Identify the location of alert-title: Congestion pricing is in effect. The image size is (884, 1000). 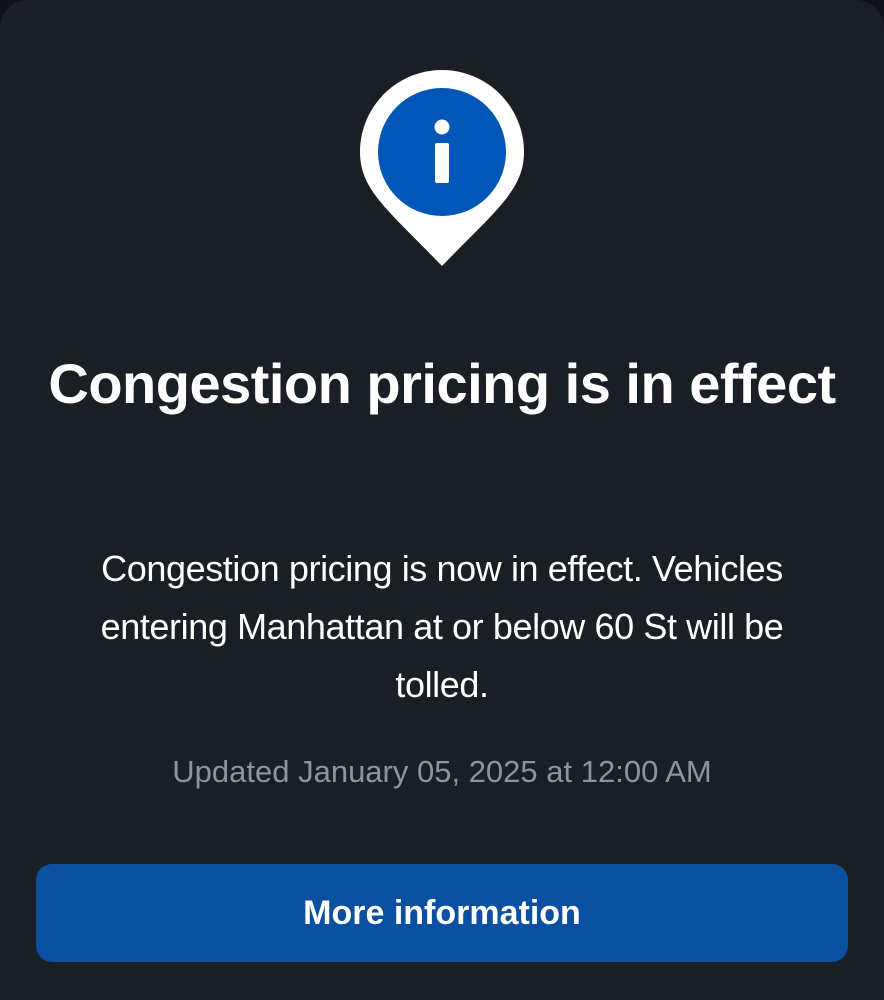
(442, 383).